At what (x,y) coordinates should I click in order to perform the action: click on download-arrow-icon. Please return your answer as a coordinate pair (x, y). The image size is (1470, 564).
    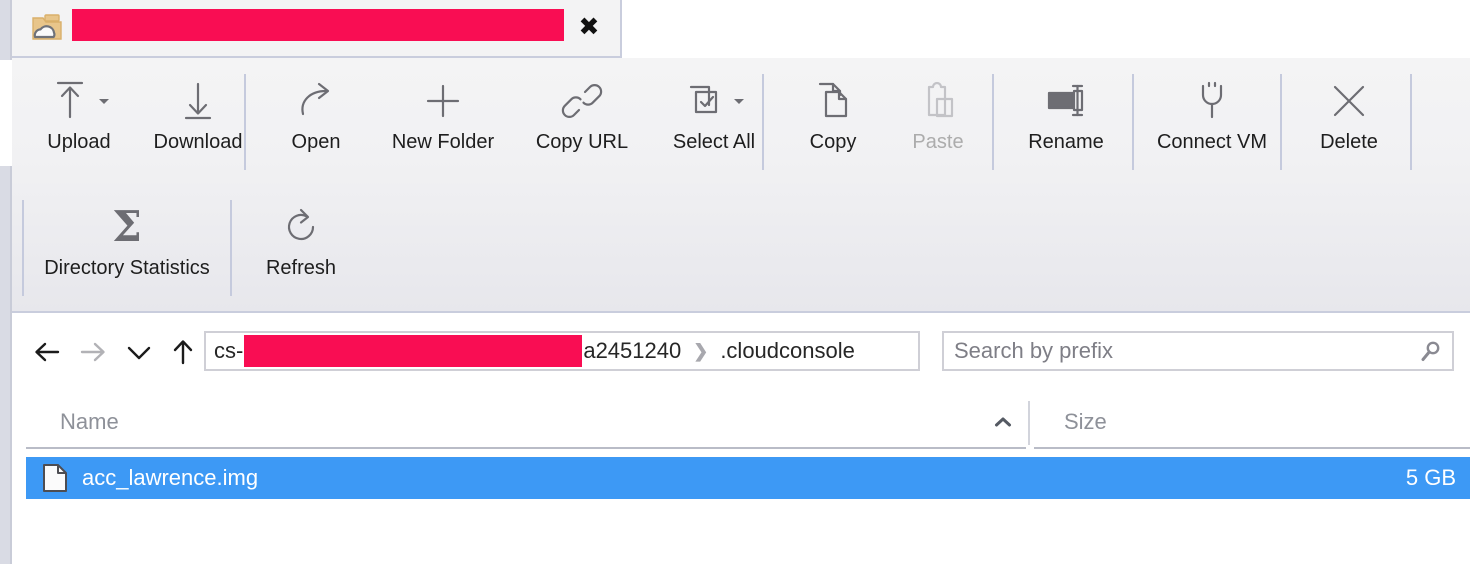
    Looking at the image, I should click on (198, 101).